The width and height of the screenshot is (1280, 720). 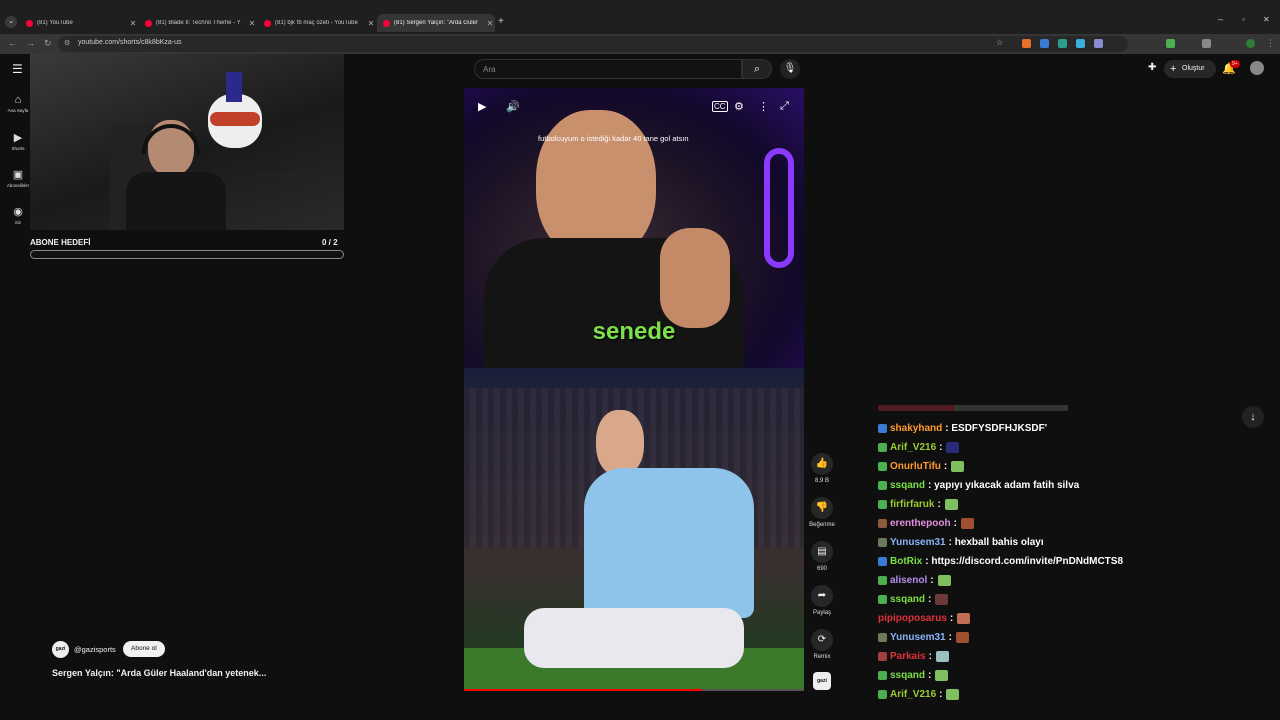 I want to click on restore-icon: ▫, so click(x=1243, y=19).